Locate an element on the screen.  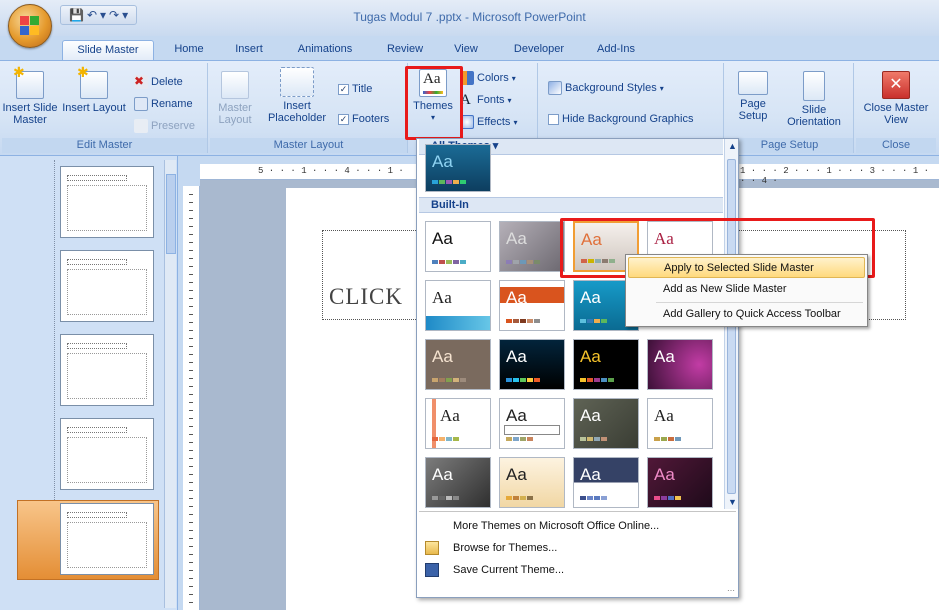
preserve-button: Preserve is located at coordinates (164, 126).